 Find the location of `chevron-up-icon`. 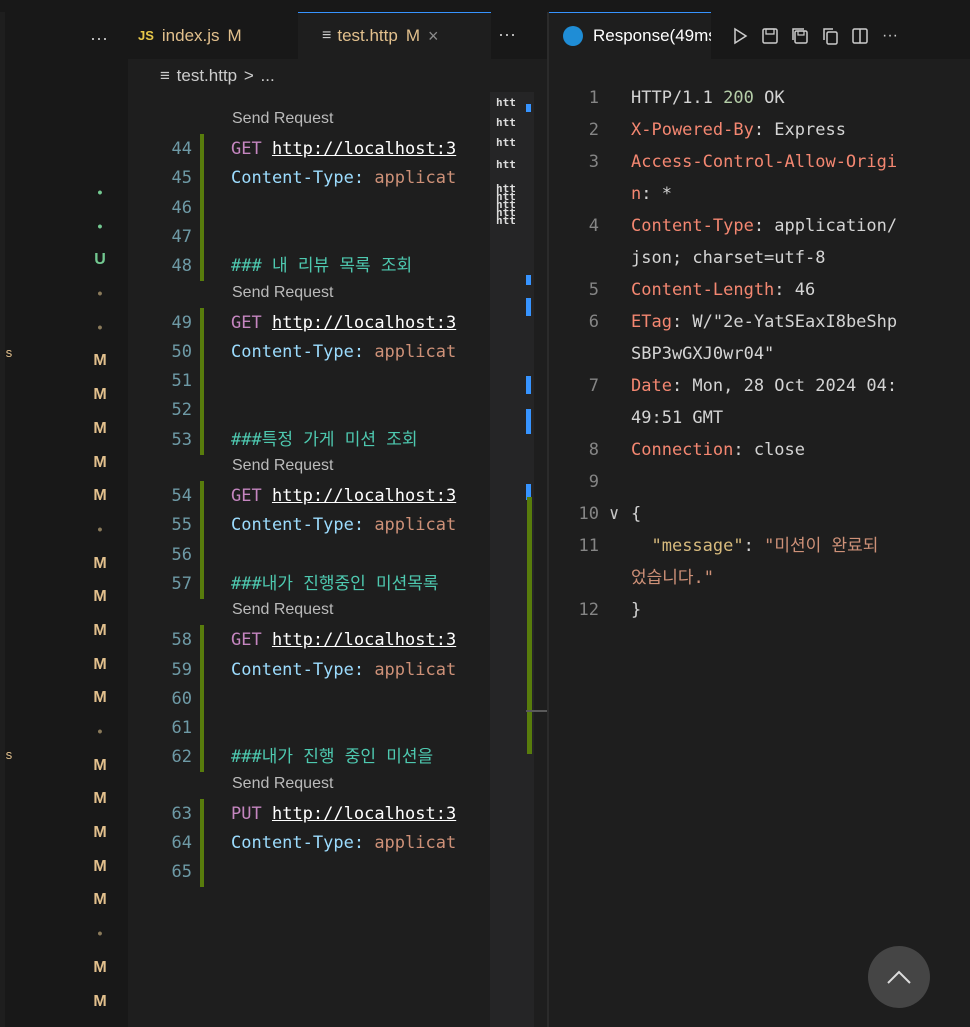

chevron-up-icon is located at coordinates (899, 977).